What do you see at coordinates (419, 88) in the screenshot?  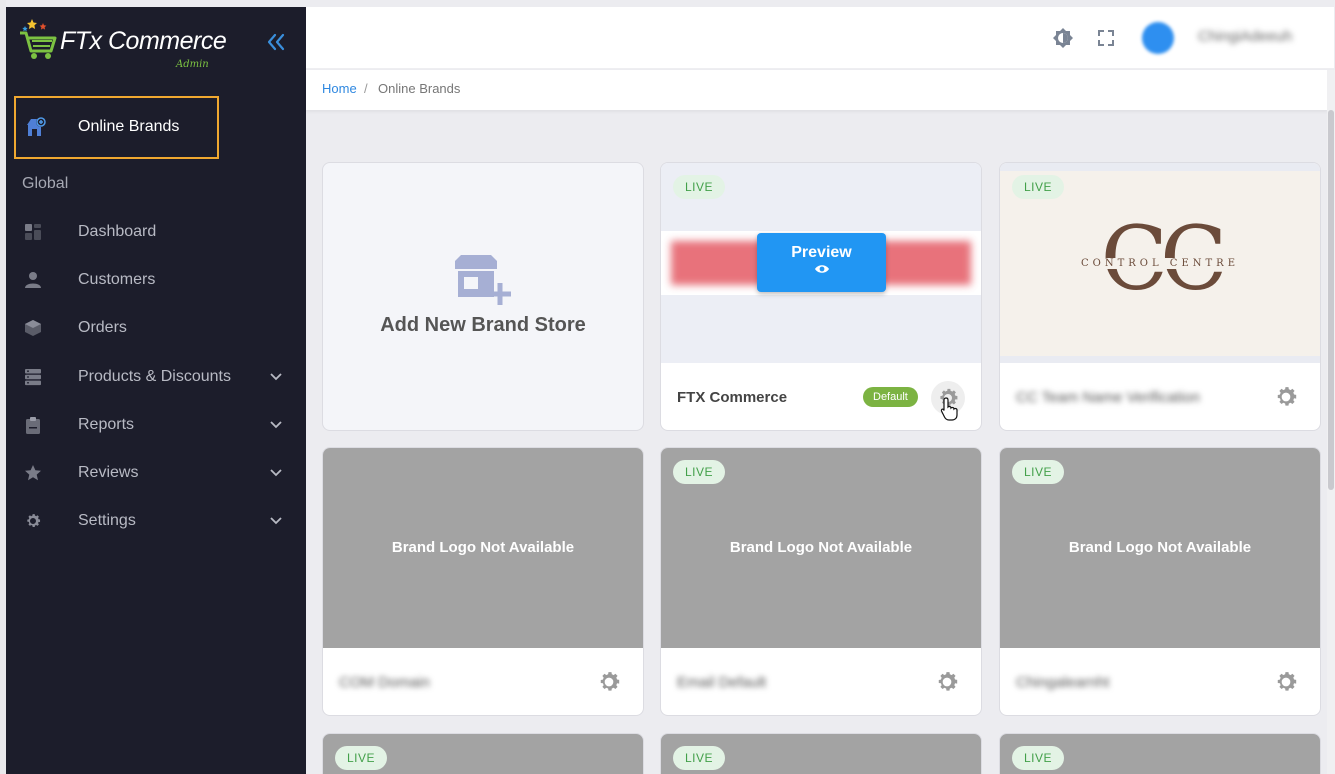 I see `breadcrumb-current: Online Brands` at bounding box center [419, 88].